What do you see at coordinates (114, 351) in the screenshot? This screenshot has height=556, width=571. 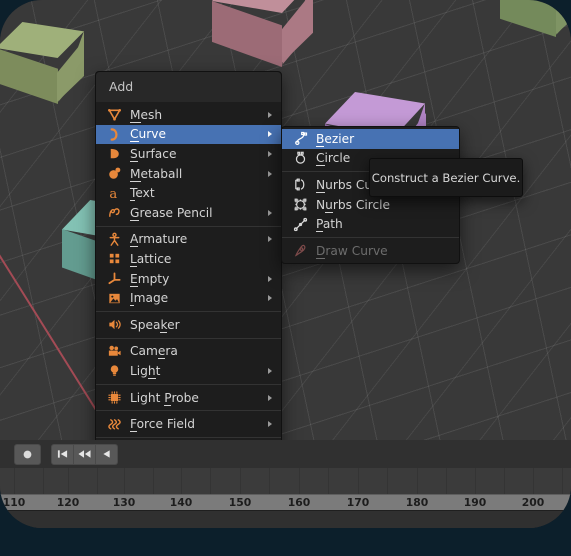 I see `camera-icon` at bounding box center [114, 351].